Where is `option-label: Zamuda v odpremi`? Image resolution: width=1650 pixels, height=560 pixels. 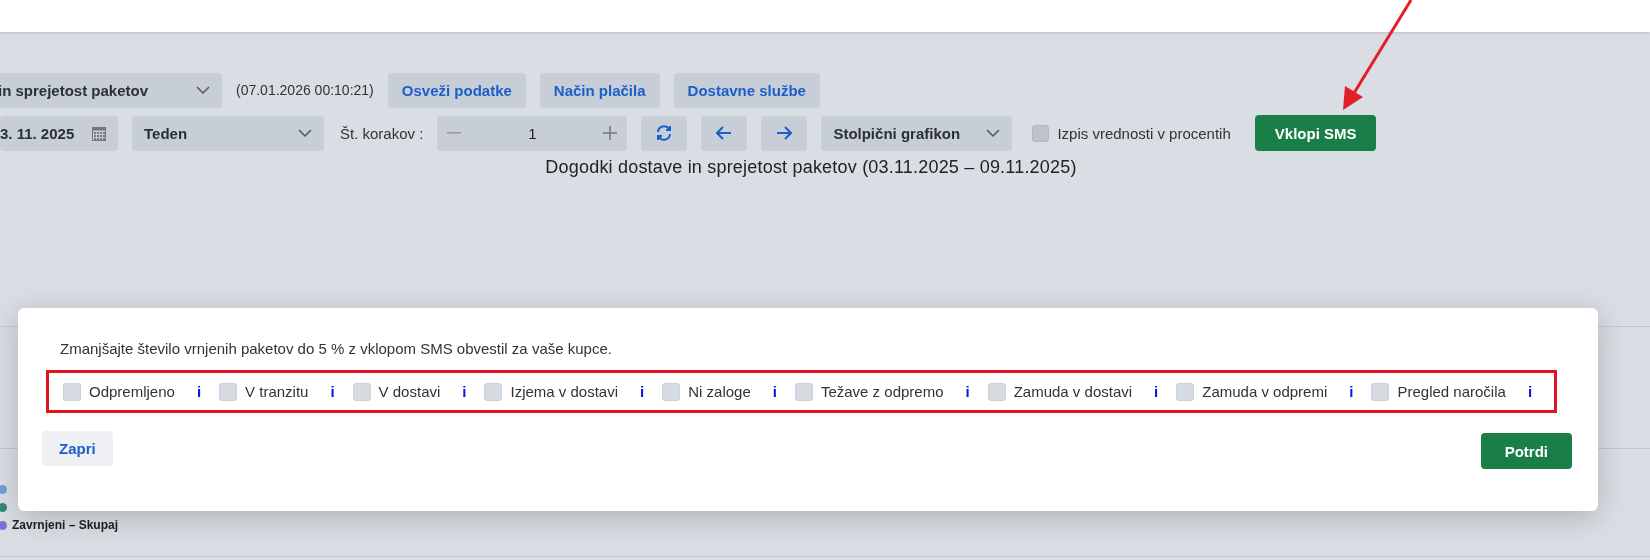
option-label: Zamuda v odpremi is located at coordinates (1265, 391).